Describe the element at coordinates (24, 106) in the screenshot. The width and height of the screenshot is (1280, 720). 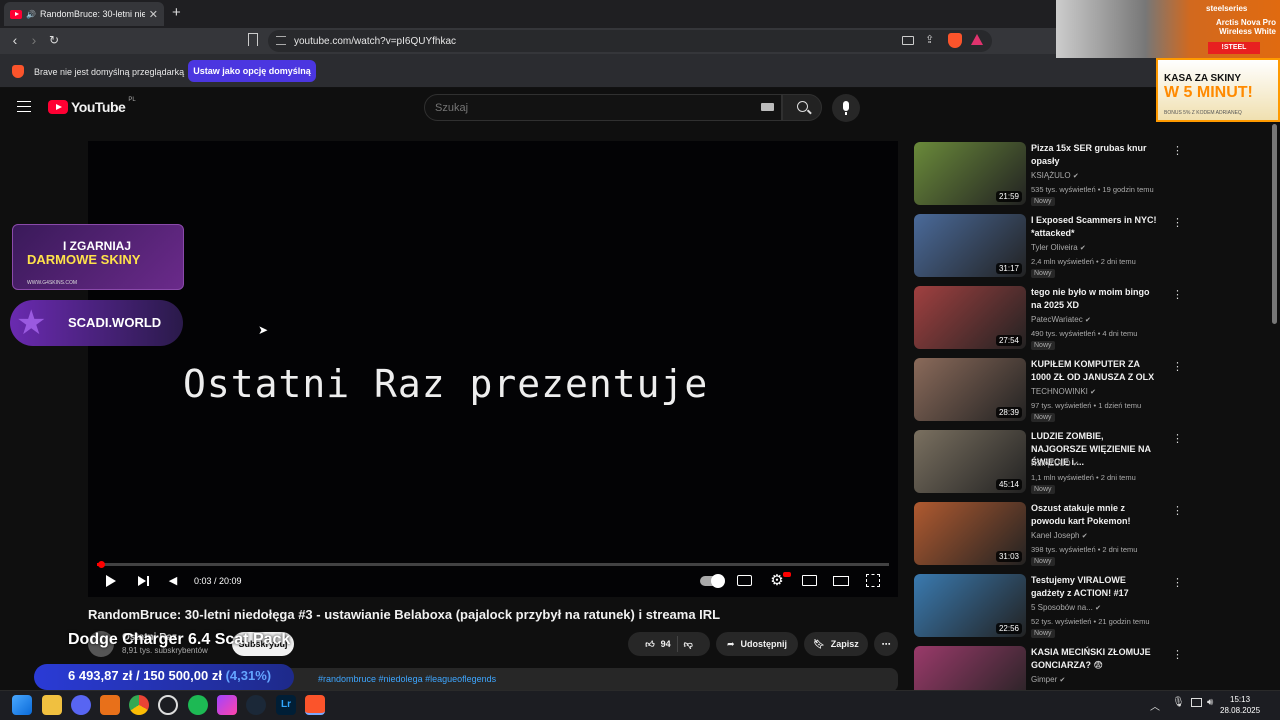
I see `menu-icon` at that location.